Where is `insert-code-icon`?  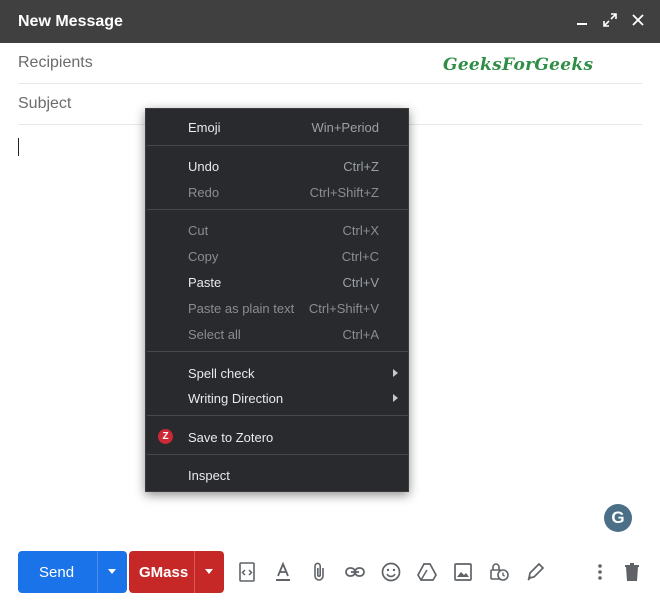
insert-code-icon is located at coordinates (247, 572).